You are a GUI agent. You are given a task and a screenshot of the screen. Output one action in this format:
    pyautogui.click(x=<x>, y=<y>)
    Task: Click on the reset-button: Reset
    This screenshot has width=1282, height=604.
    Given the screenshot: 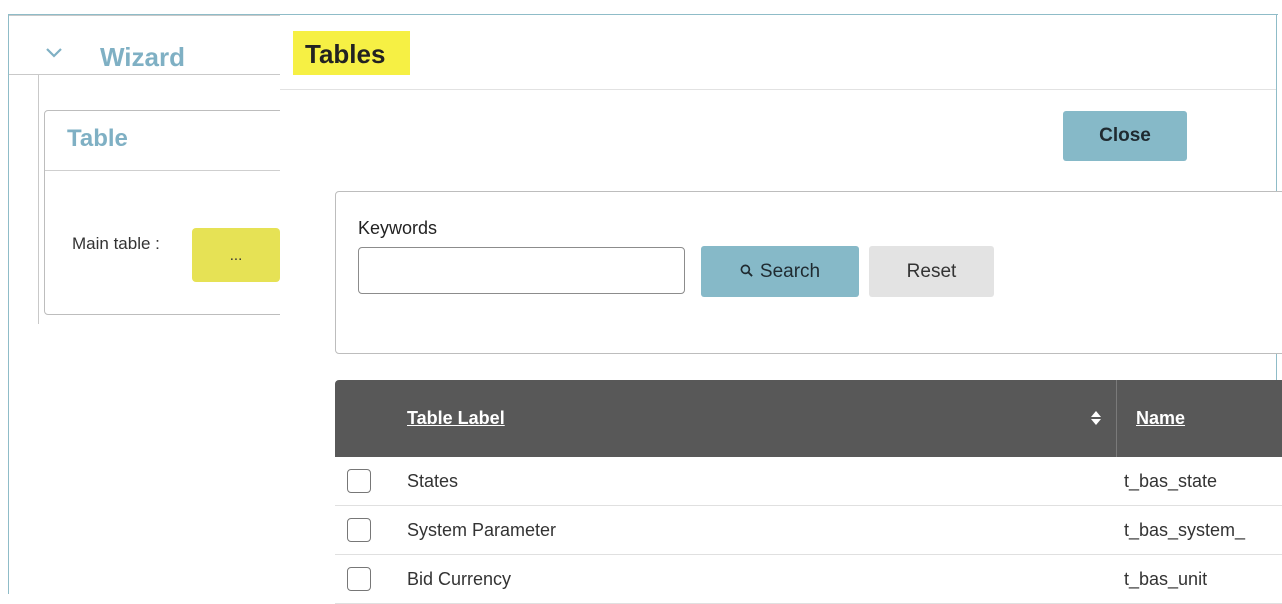 What is the action you would take?
    pyautogui.click(x=931, y=271)
    